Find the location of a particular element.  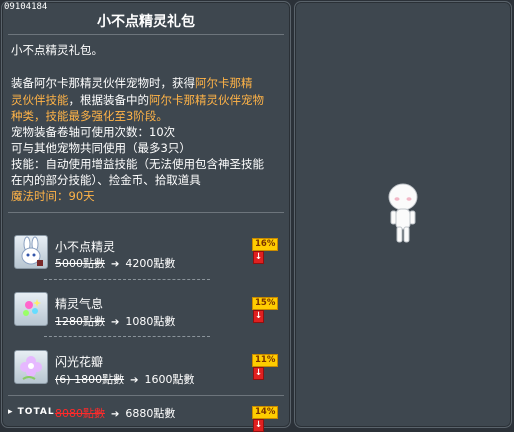

new-price: 6880點數 is located at coordinates (150, 413).